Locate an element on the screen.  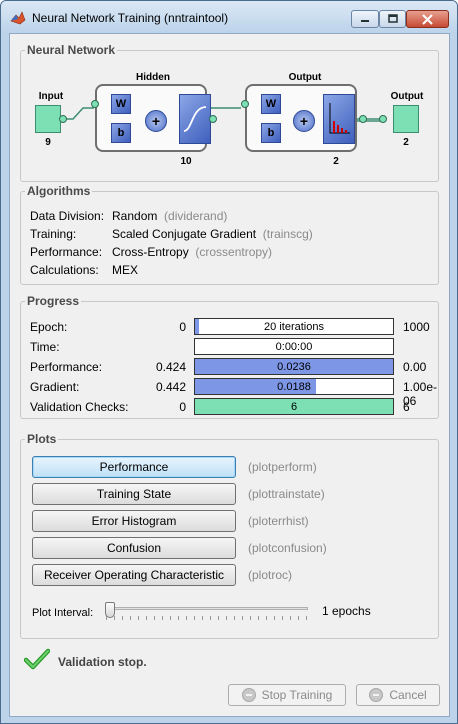
output-out-dot is located at coordinates (363, 119).